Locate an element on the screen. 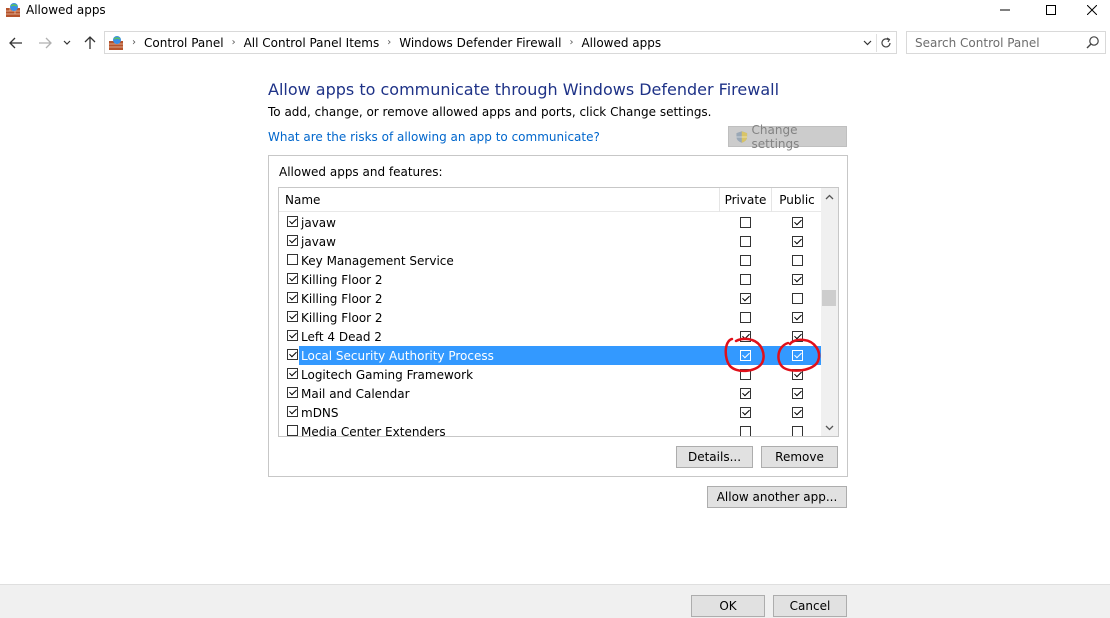 Image resolution: width=1110 pixels, height=618 pixels. minimize-button is located at coordinates (1005, 10).